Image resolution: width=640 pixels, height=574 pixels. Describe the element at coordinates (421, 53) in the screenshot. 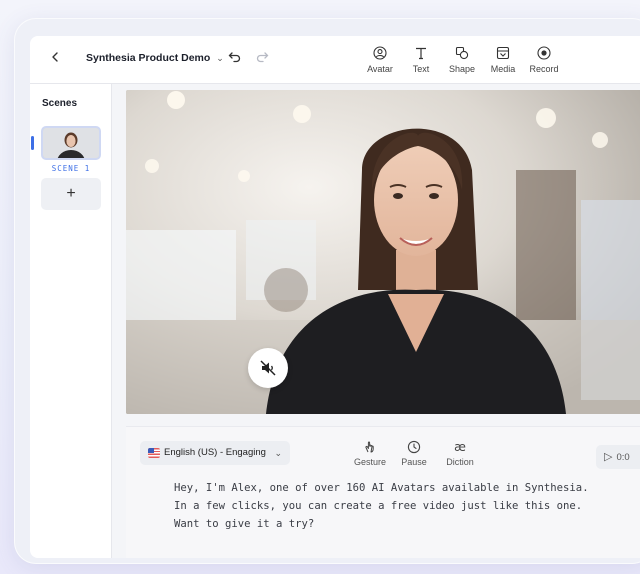

I see `text-icon` at that location.